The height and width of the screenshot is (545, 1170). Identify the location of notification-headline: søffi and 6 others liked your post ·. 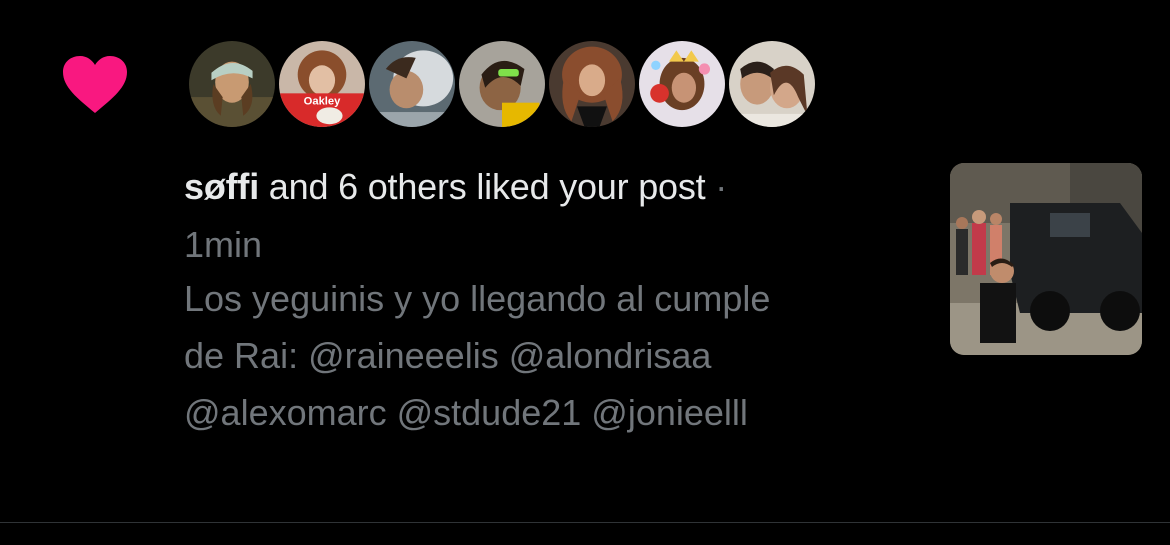
(554, 187).